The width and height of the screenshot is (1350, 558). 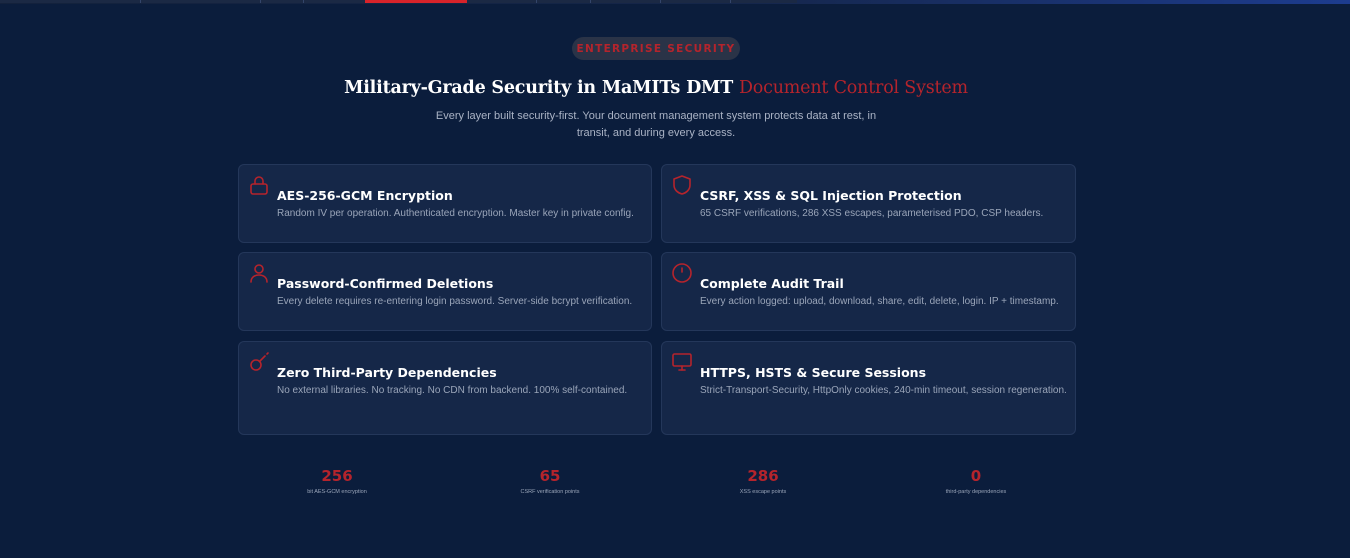 What do you see at coordinates (853, 88) in the screenshot?
I see `section-title-accent: Document Control System` at bounding box center [853, 88].